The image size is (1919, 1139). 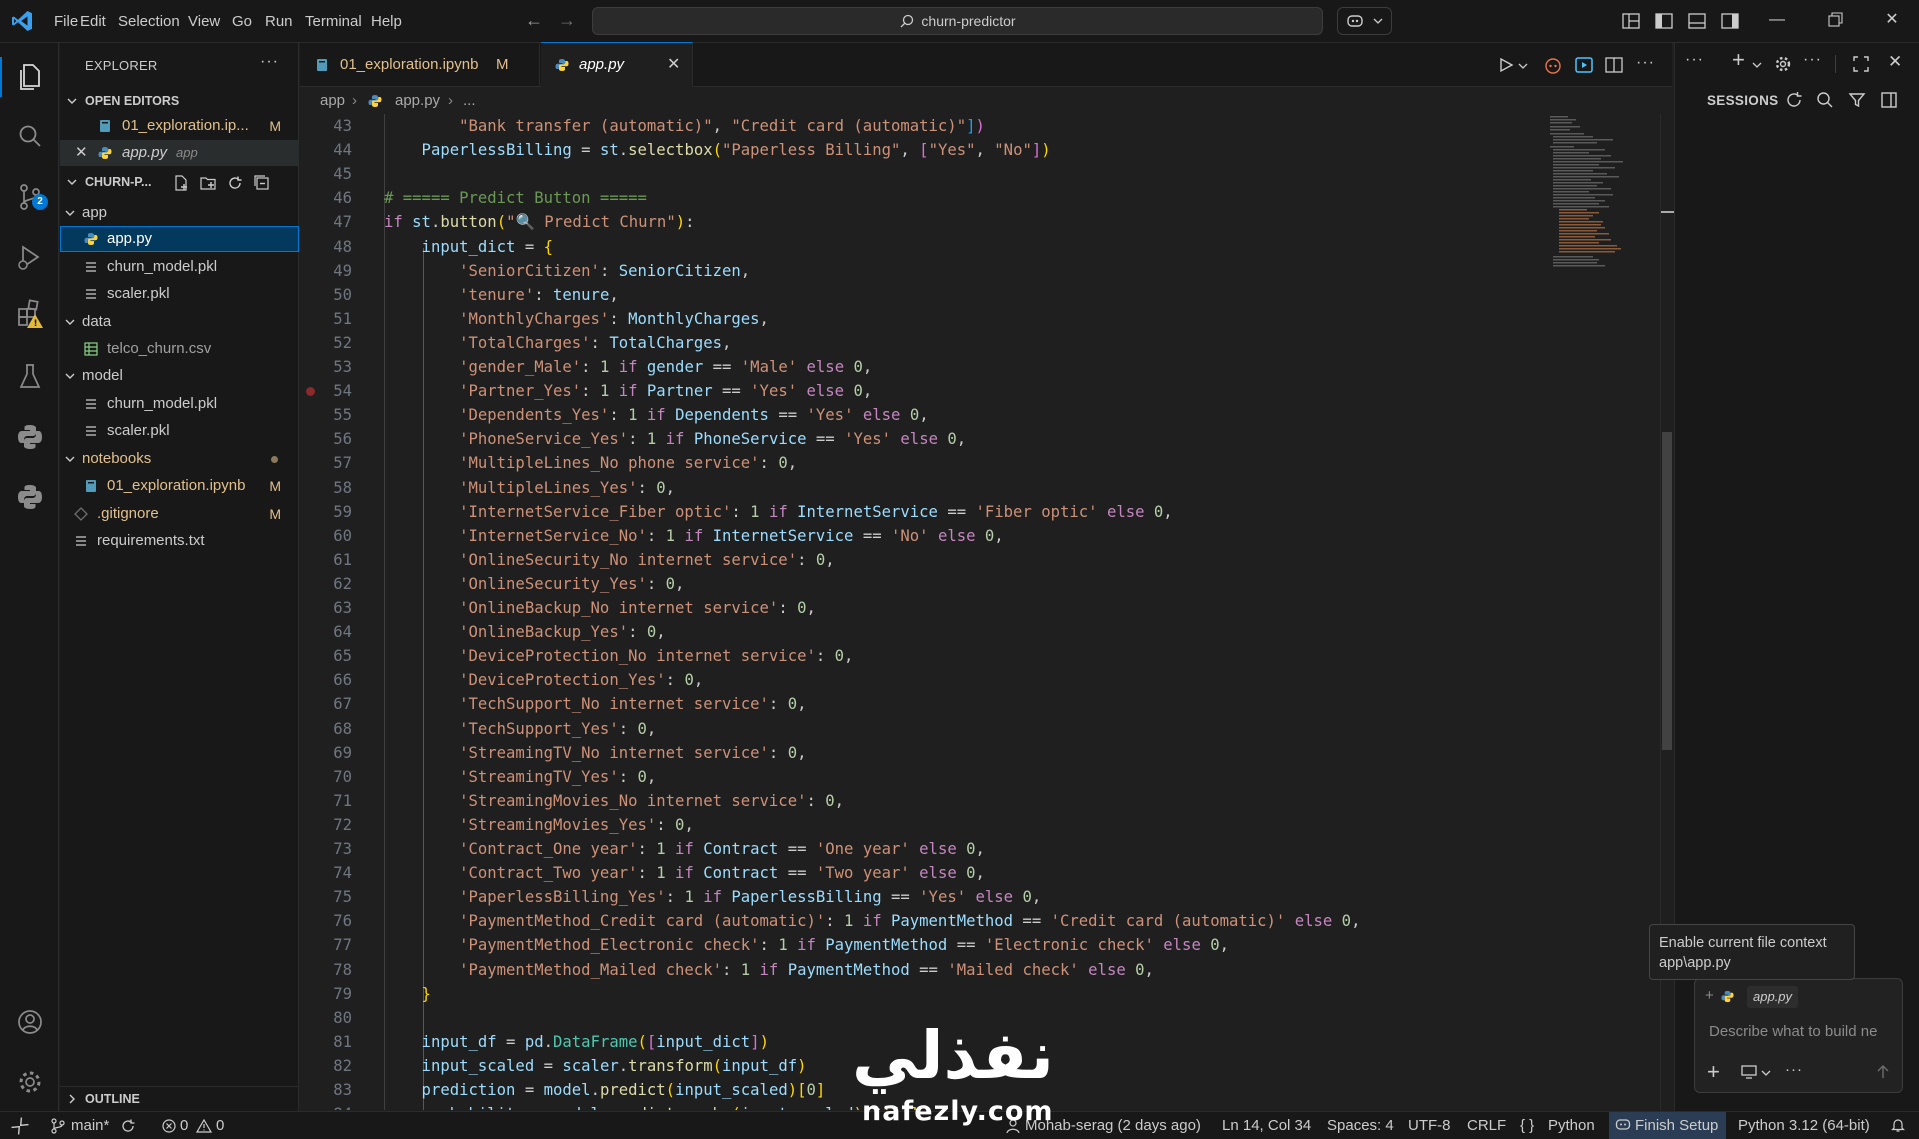 What do you see at coordinates (269, 62) in the screenshot?
I see `more-actions-icon: ···` at bounding box center [269, 62].